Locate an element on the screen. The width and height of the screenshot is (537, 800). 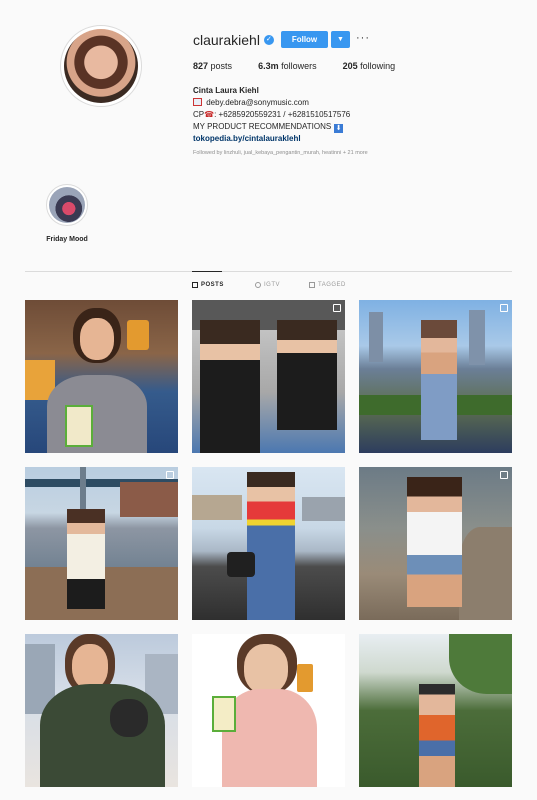
bio-recommend-line: MY PRODUCT RECOMMENDATIONS ⬇ is located at coordinates (323, 127).